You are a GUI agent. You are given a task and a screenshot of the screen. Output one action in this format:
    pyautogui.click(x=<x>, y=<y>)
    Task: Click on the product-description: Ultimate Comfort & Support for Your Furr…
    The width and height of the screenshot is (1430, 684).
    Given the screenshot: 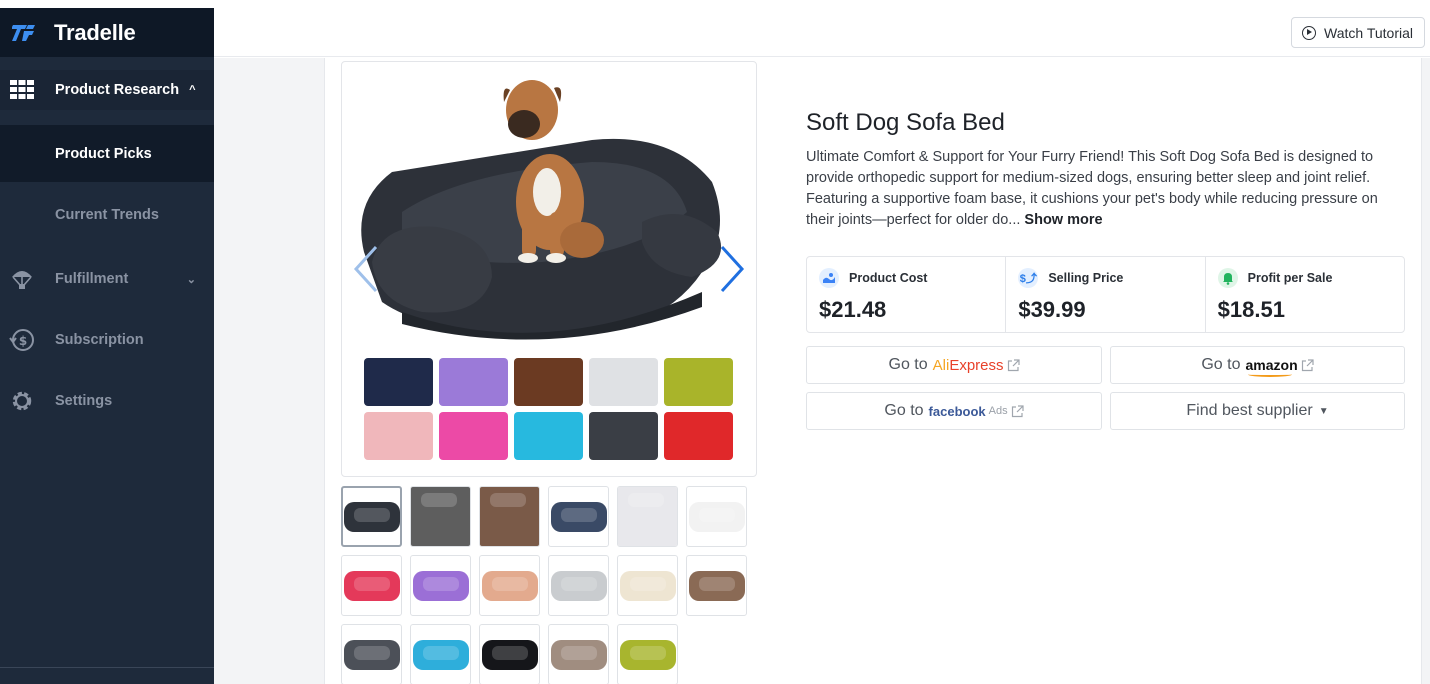 What is the action you would take?
    pyautogui.click(x=1106, y=189)
    